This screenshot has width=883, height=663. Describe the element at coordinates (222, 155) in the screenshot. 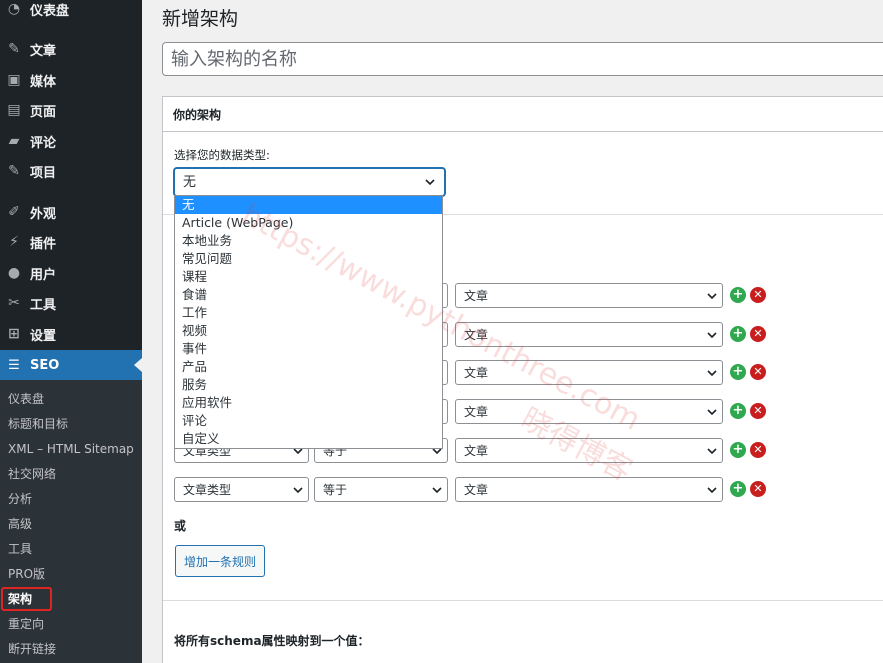

I see `datatype-label: 选择您的数据类型:` at that location.